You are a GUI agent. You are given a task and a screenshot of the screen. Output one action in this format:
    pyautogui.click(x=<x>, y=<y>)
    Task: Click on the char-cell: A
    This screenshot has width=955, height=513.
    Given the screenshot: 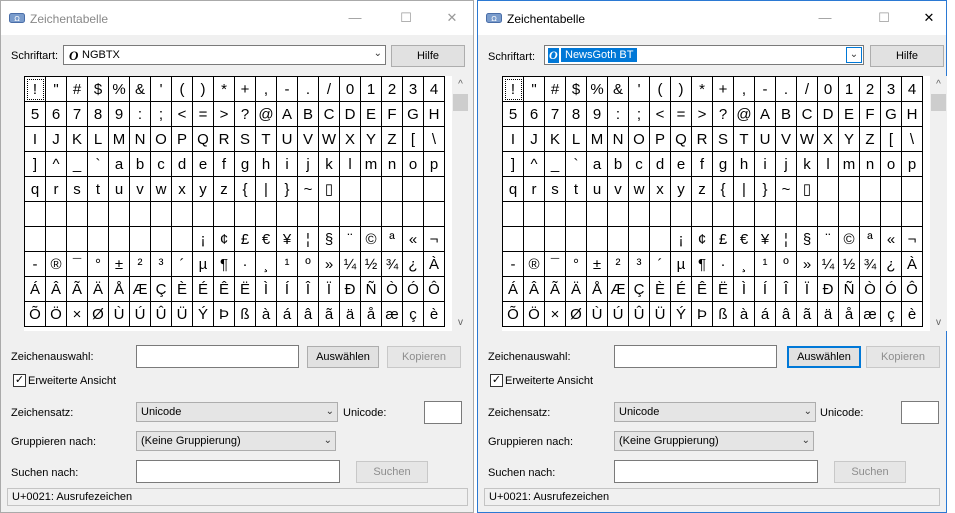 What is the action you would take?
    pyautogui.click(x=287, y=114)
    